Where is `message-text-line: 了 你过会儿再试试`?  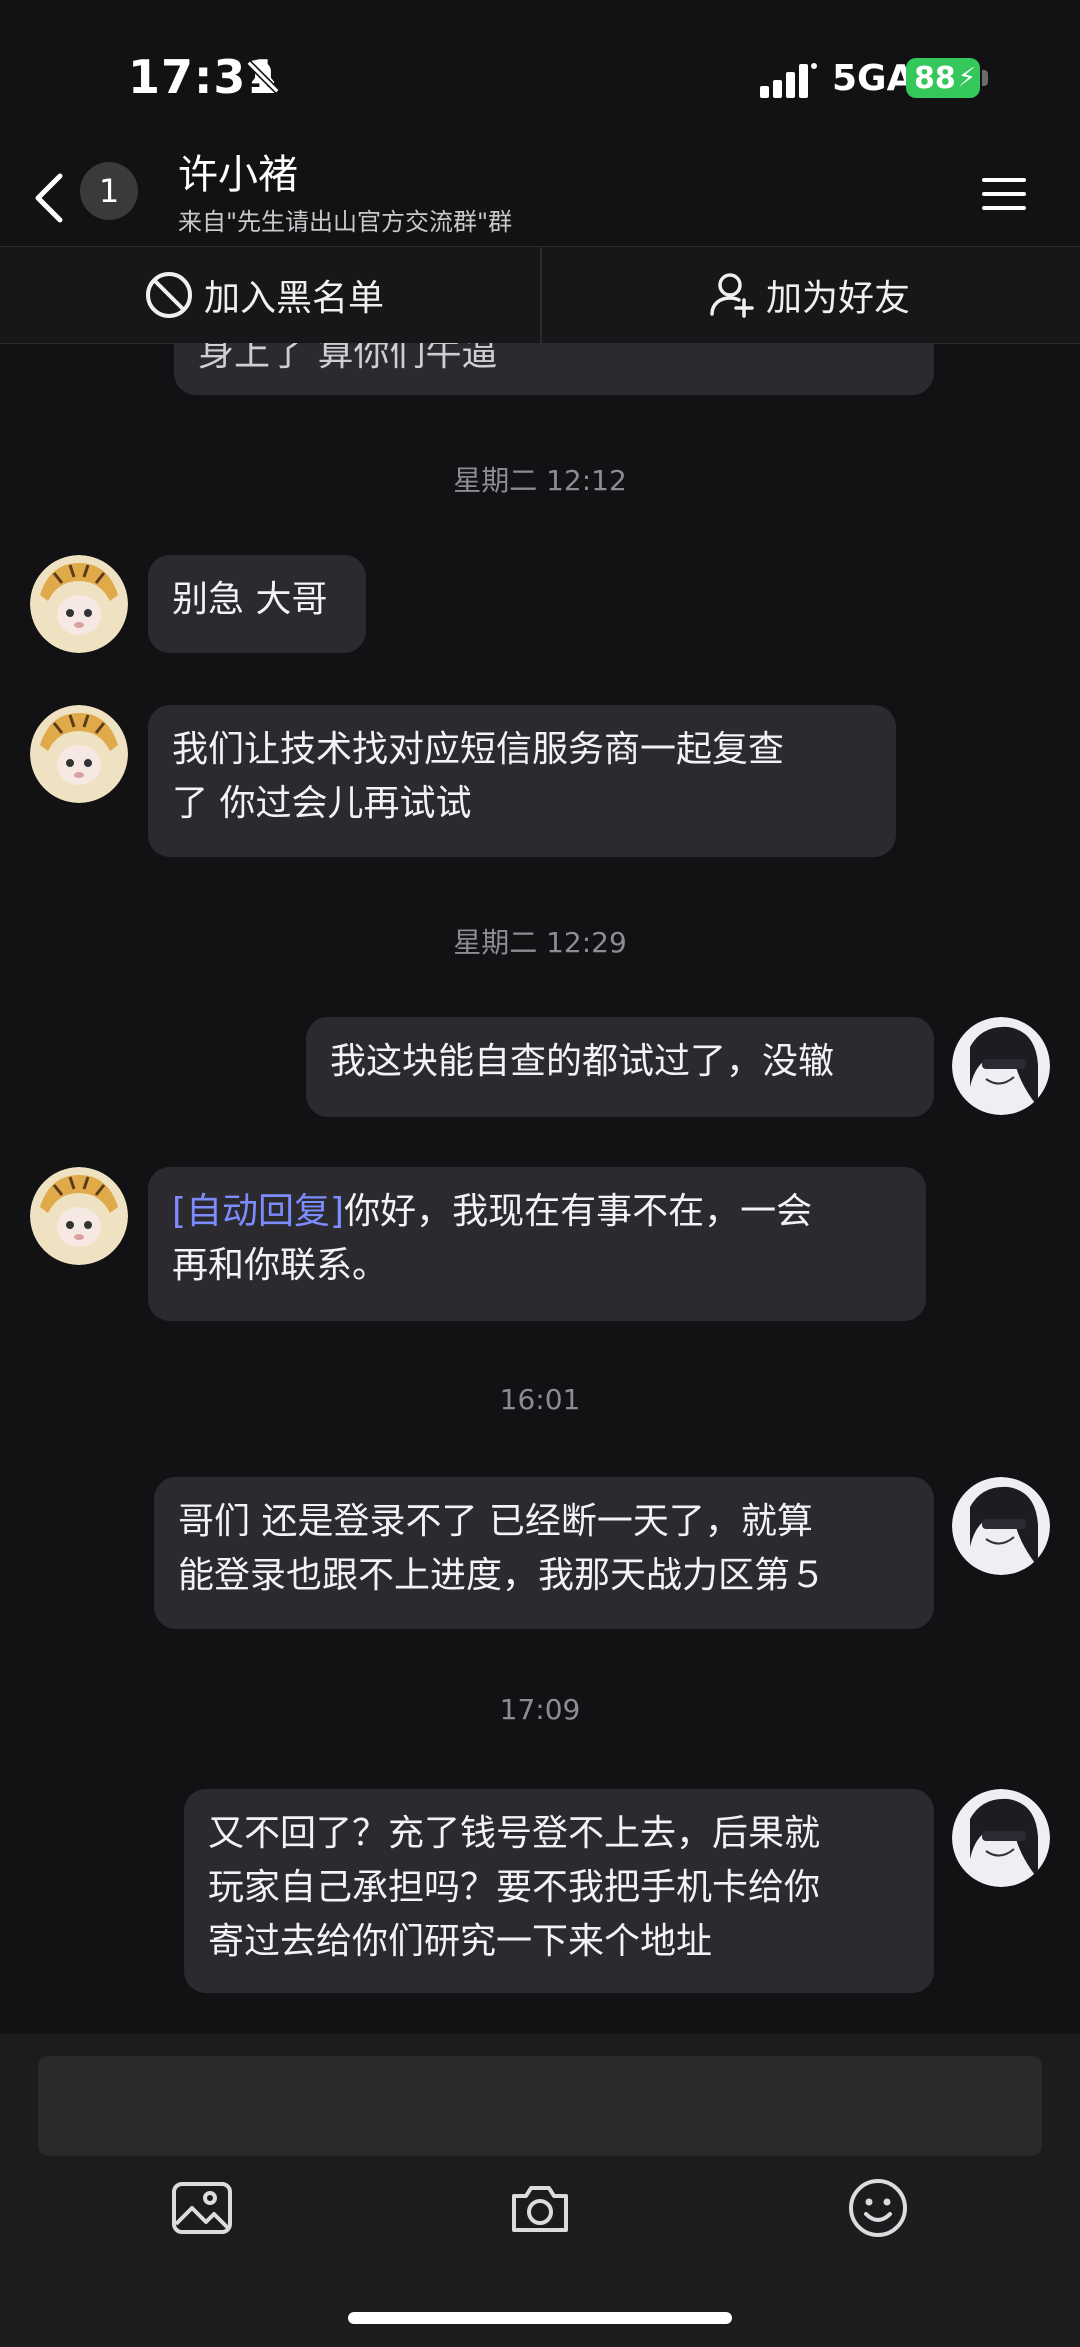
message-text-line: 了 你过会儿再试试 is located at coordinates (322, 803).